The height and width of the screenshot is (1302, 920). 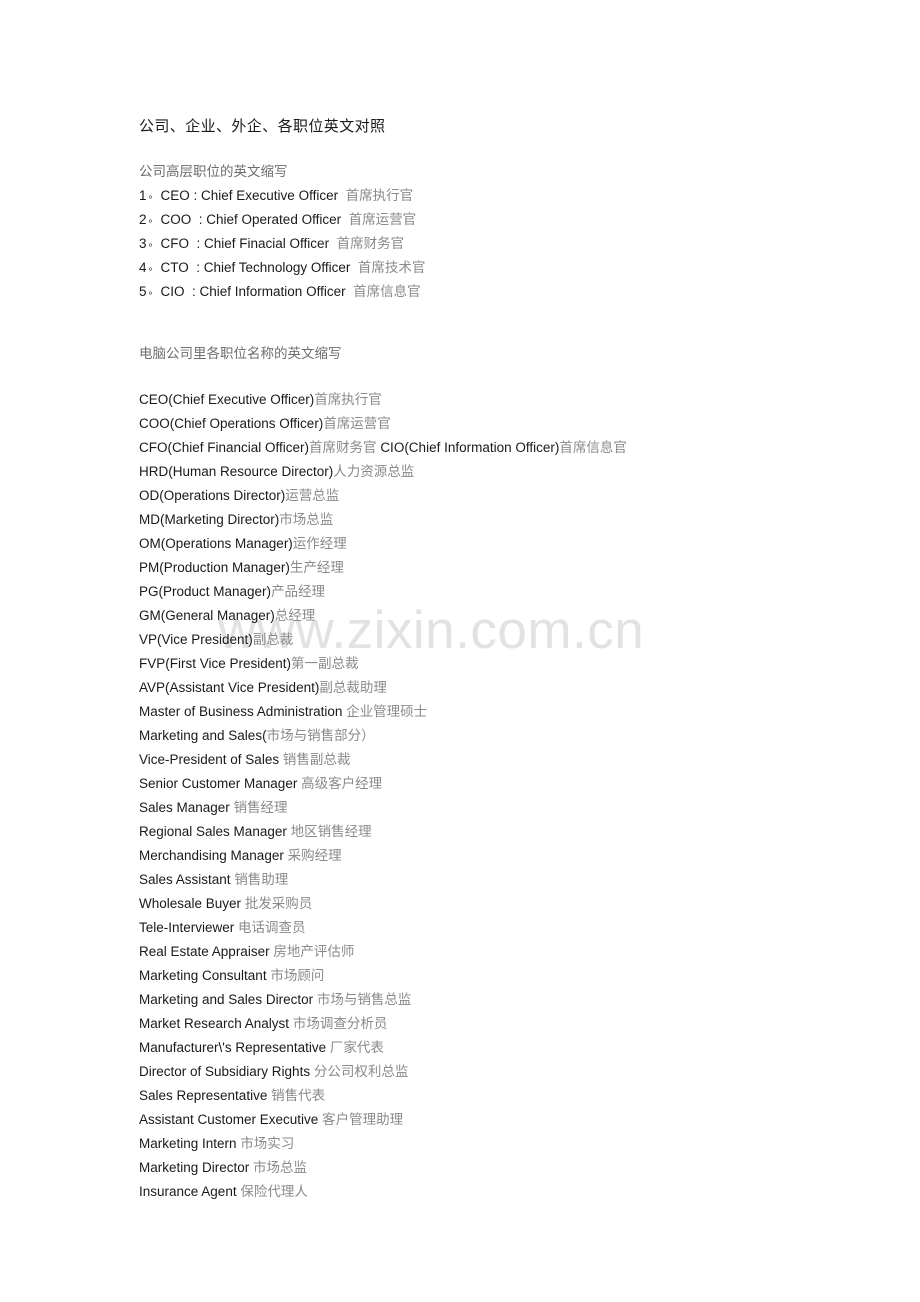 What do you see at coordinates (240, 353) in the screenshot?
I see `section-heading-company-positions: 电脑公司里各职位名称的英文缩写` at bounding box center [240, 353].